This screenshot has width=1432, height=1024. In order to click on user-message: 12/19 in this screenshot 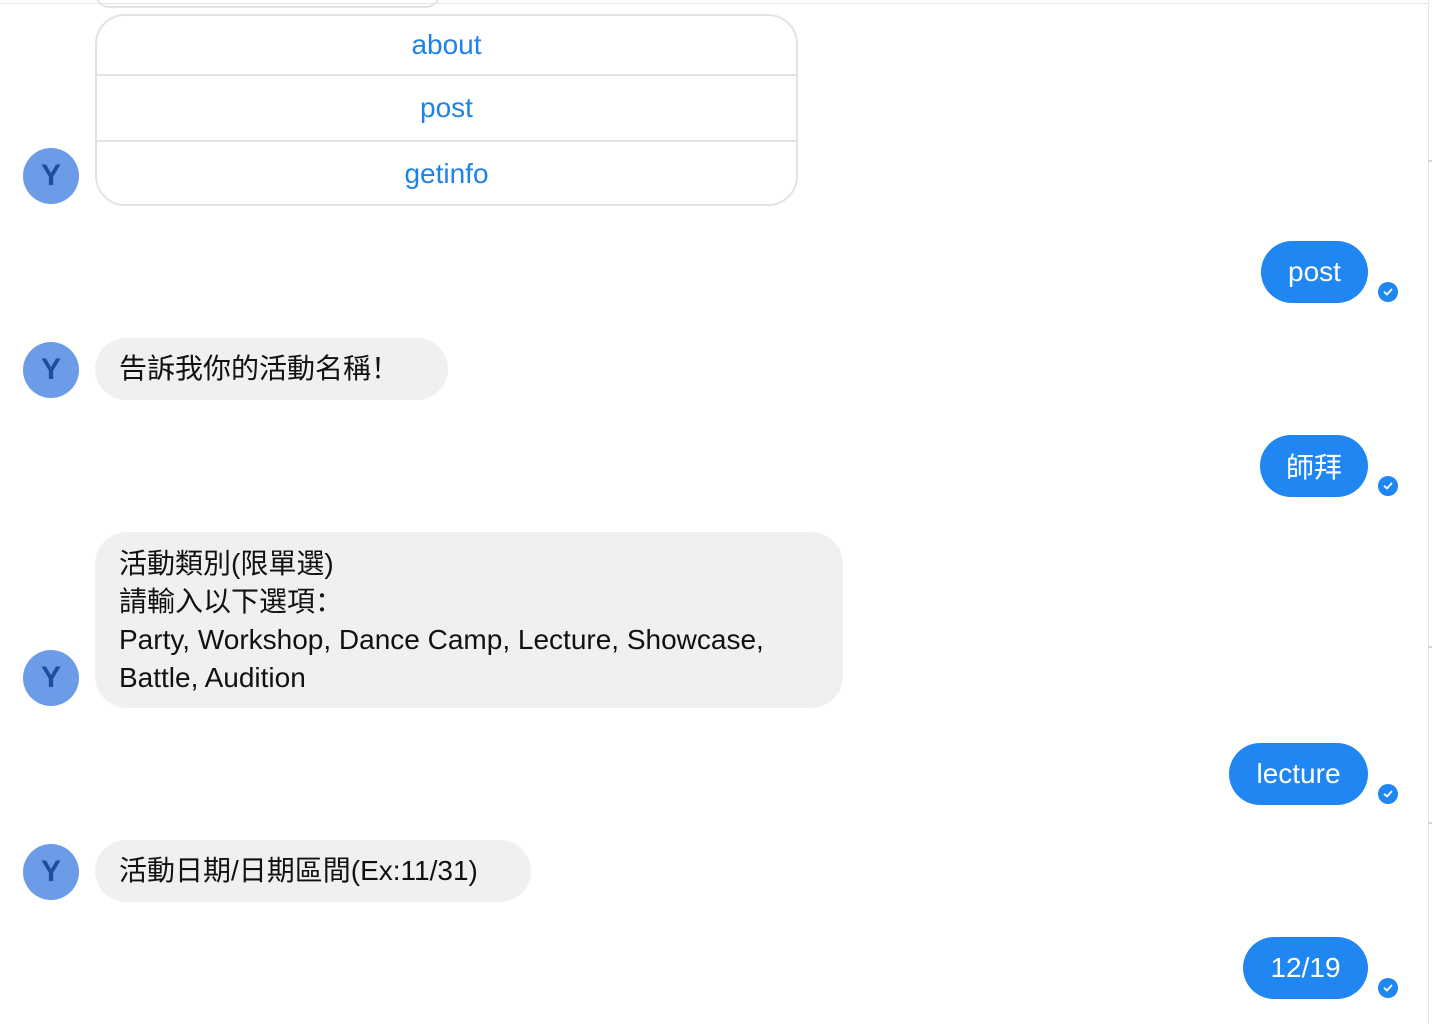, I will do `click(1305, 968)`.